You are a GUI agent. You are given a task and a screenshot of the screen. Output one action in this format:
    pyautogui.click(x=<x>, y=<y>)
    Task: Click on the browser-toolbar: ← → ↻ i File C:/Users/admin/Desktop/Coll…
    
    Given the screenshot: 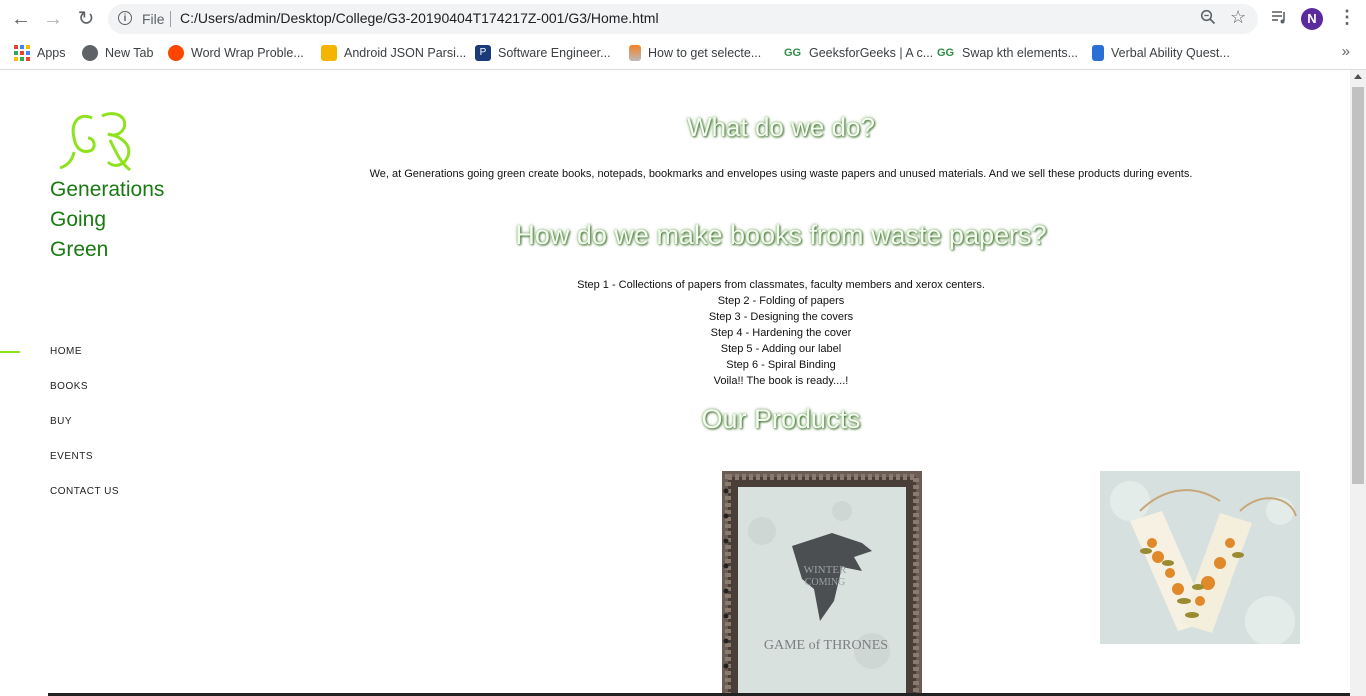 What is the action you would take?
    pyautogui.click(x=683, y=19)
    